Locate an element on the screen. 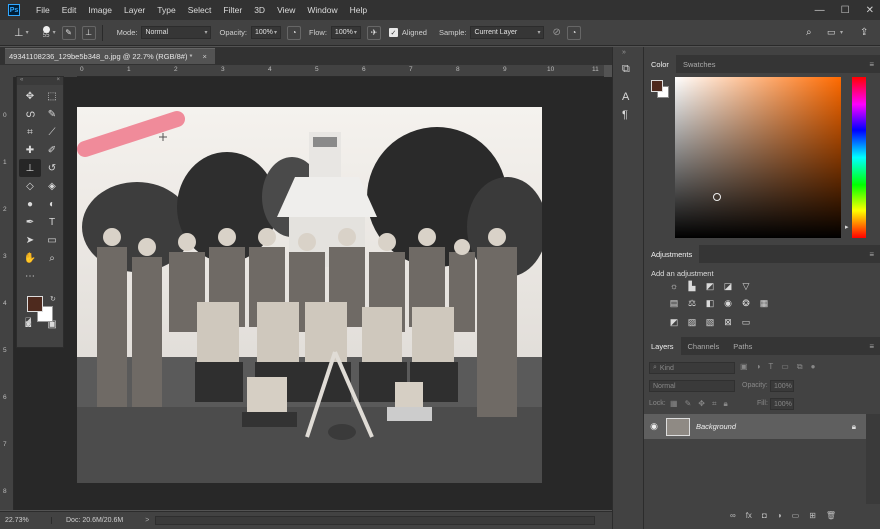 The height and width of the screenshot is (529, 880). lasso-tool-icon: ഗ is located at coordinates (30, 114).